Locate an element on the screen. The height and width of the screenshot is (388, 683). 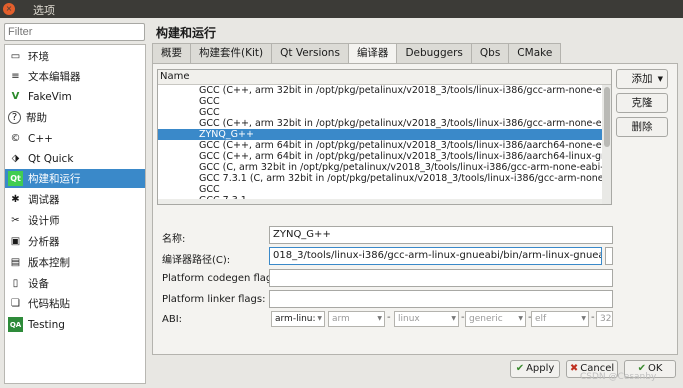
sidebar-item-label: Qt Quick is located at coordinates (51, 158).